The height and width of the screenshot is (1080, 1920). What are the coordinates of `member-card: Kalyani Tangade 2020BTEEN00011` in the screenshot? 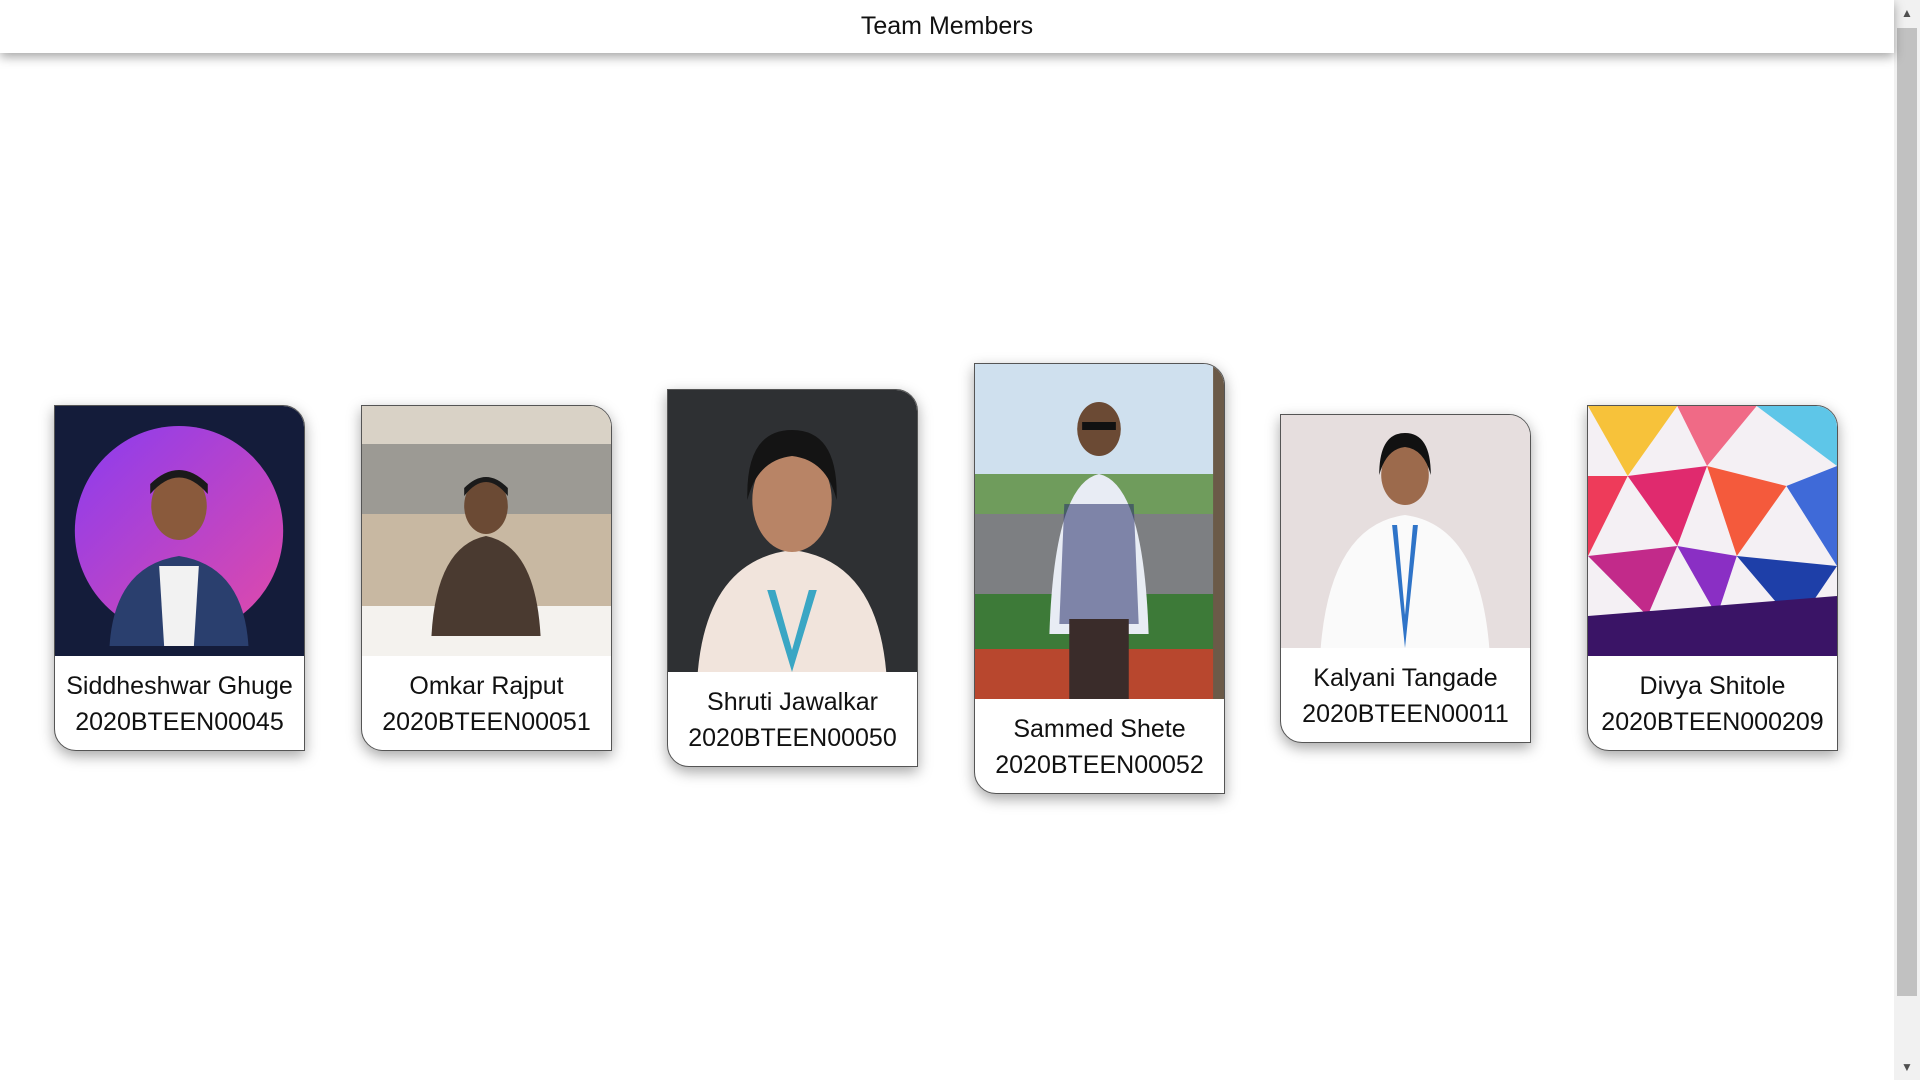 It's located at (1405, 578).